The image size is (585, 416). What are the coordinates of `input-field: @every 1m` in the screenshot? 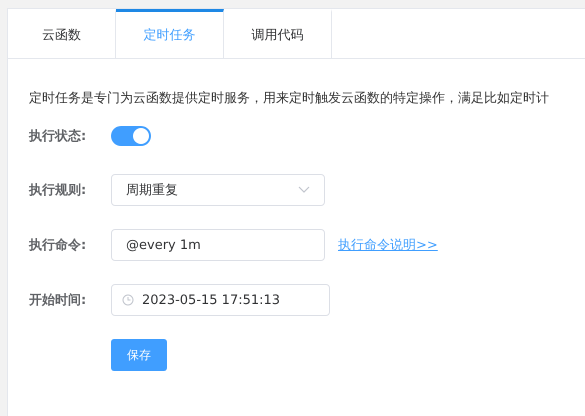 It's located at (218, 245).